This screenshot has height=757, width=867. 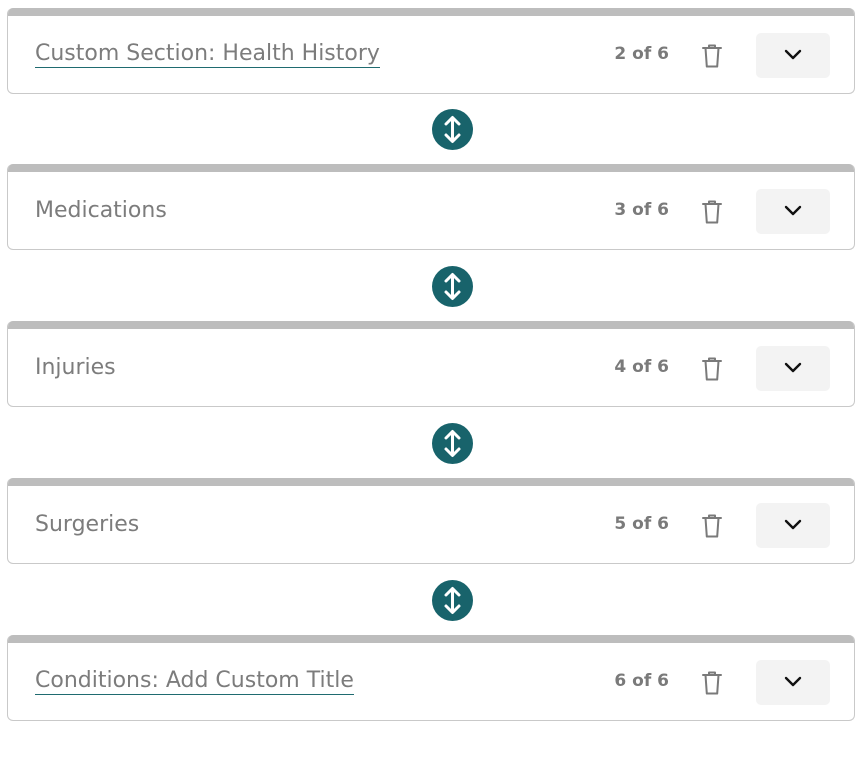 I want to click on section-card: Conditions: Add Custom Title 6 of 6, so click(x=431, y=678).